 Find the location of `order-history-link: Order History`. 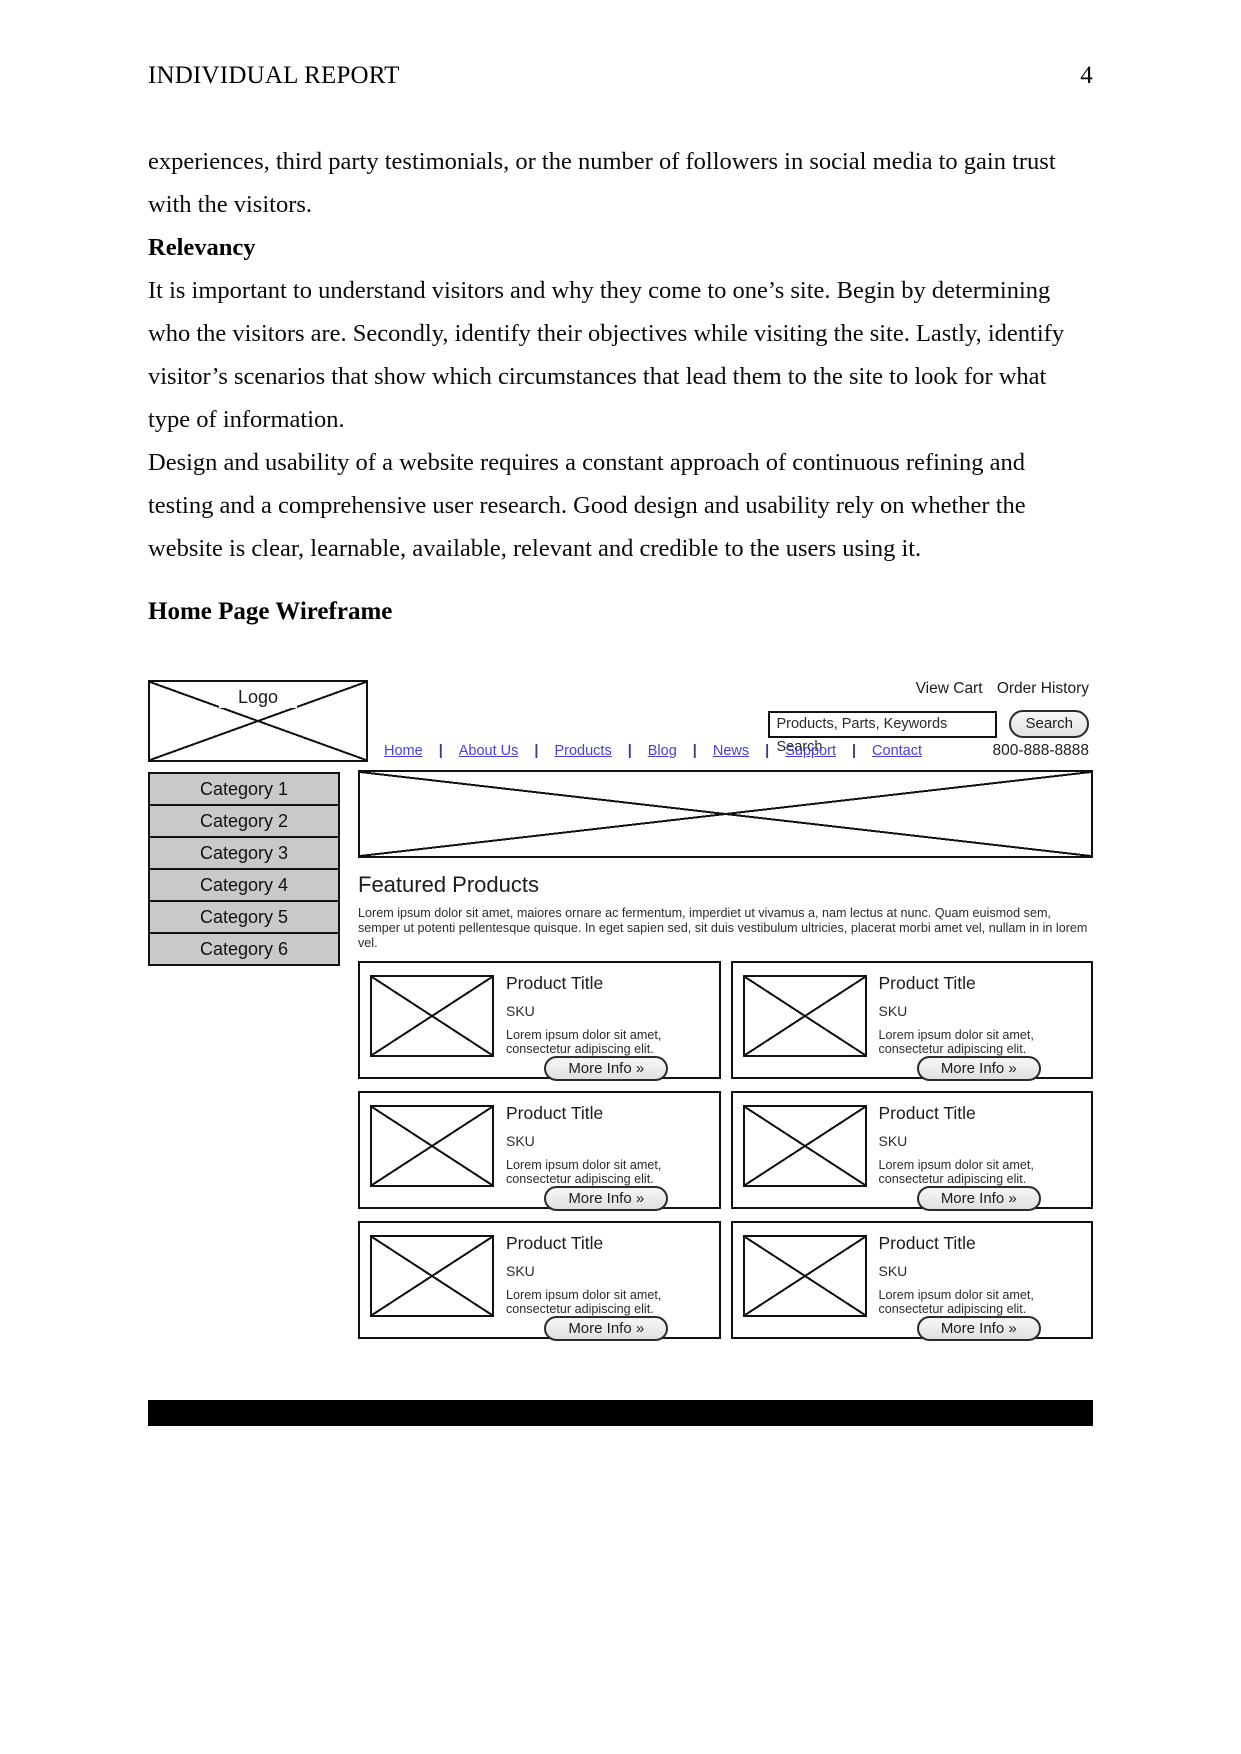

order-history-link: Order History is located at coordinates (1043, 688).